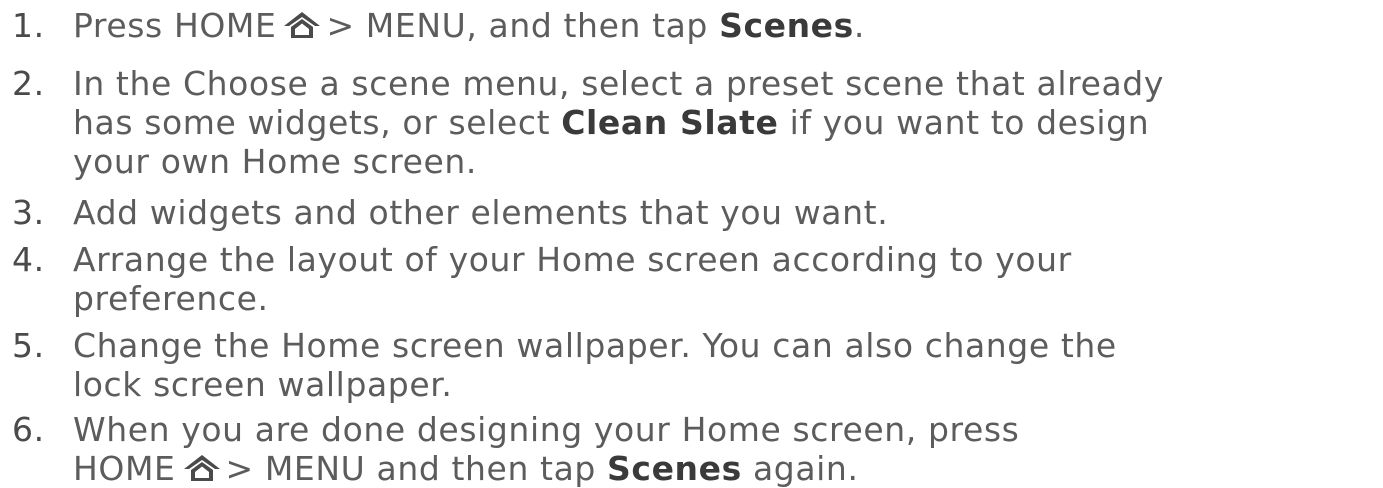 Image resolution: width=1383 pixels, height=488 pixels. Describe the element at coordinates (517, 25) in the screenshot. I see `step-text-segment: > MENU, and then tap` at that location.